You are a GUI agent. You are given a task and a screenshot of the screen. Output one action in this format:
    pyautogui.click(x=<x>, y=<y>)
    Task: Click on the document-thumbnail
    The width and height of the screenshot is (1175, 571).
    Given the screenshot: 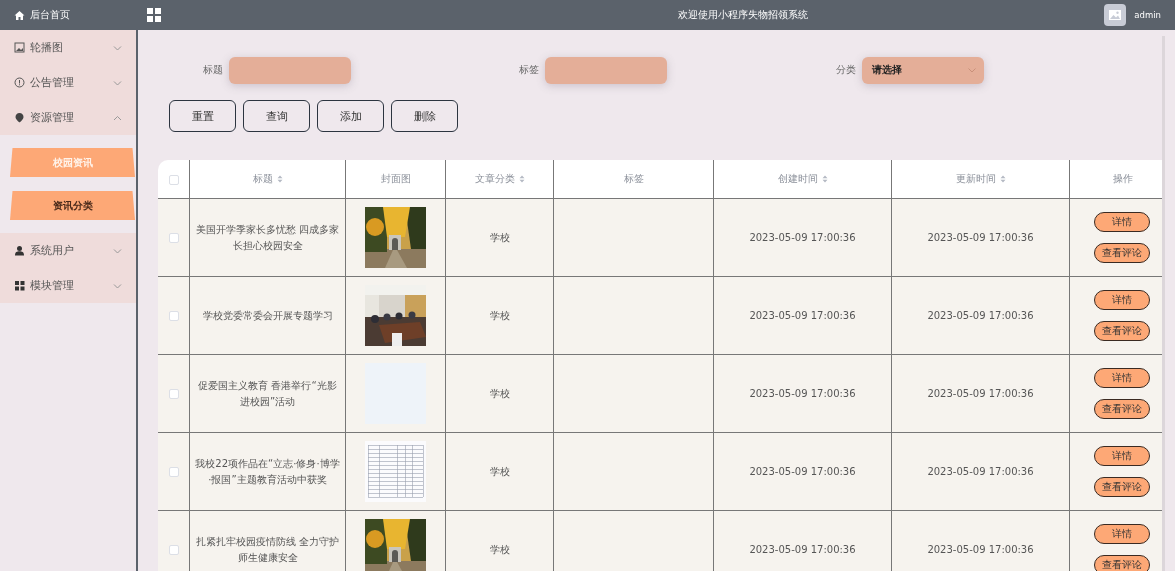 What is the action you would take?
    pyautogui.click(x=395, y=471)
    